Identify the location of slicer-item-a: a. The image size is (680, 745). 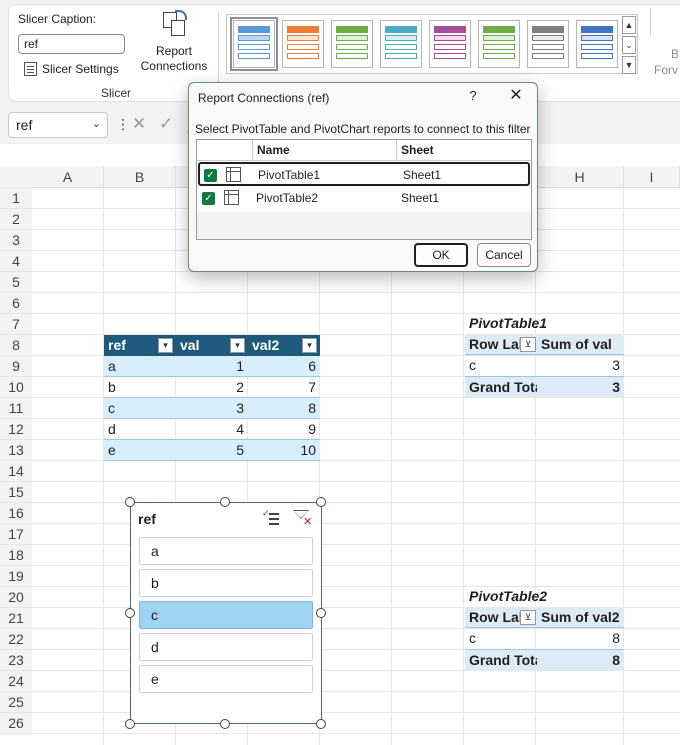
(226, 551).